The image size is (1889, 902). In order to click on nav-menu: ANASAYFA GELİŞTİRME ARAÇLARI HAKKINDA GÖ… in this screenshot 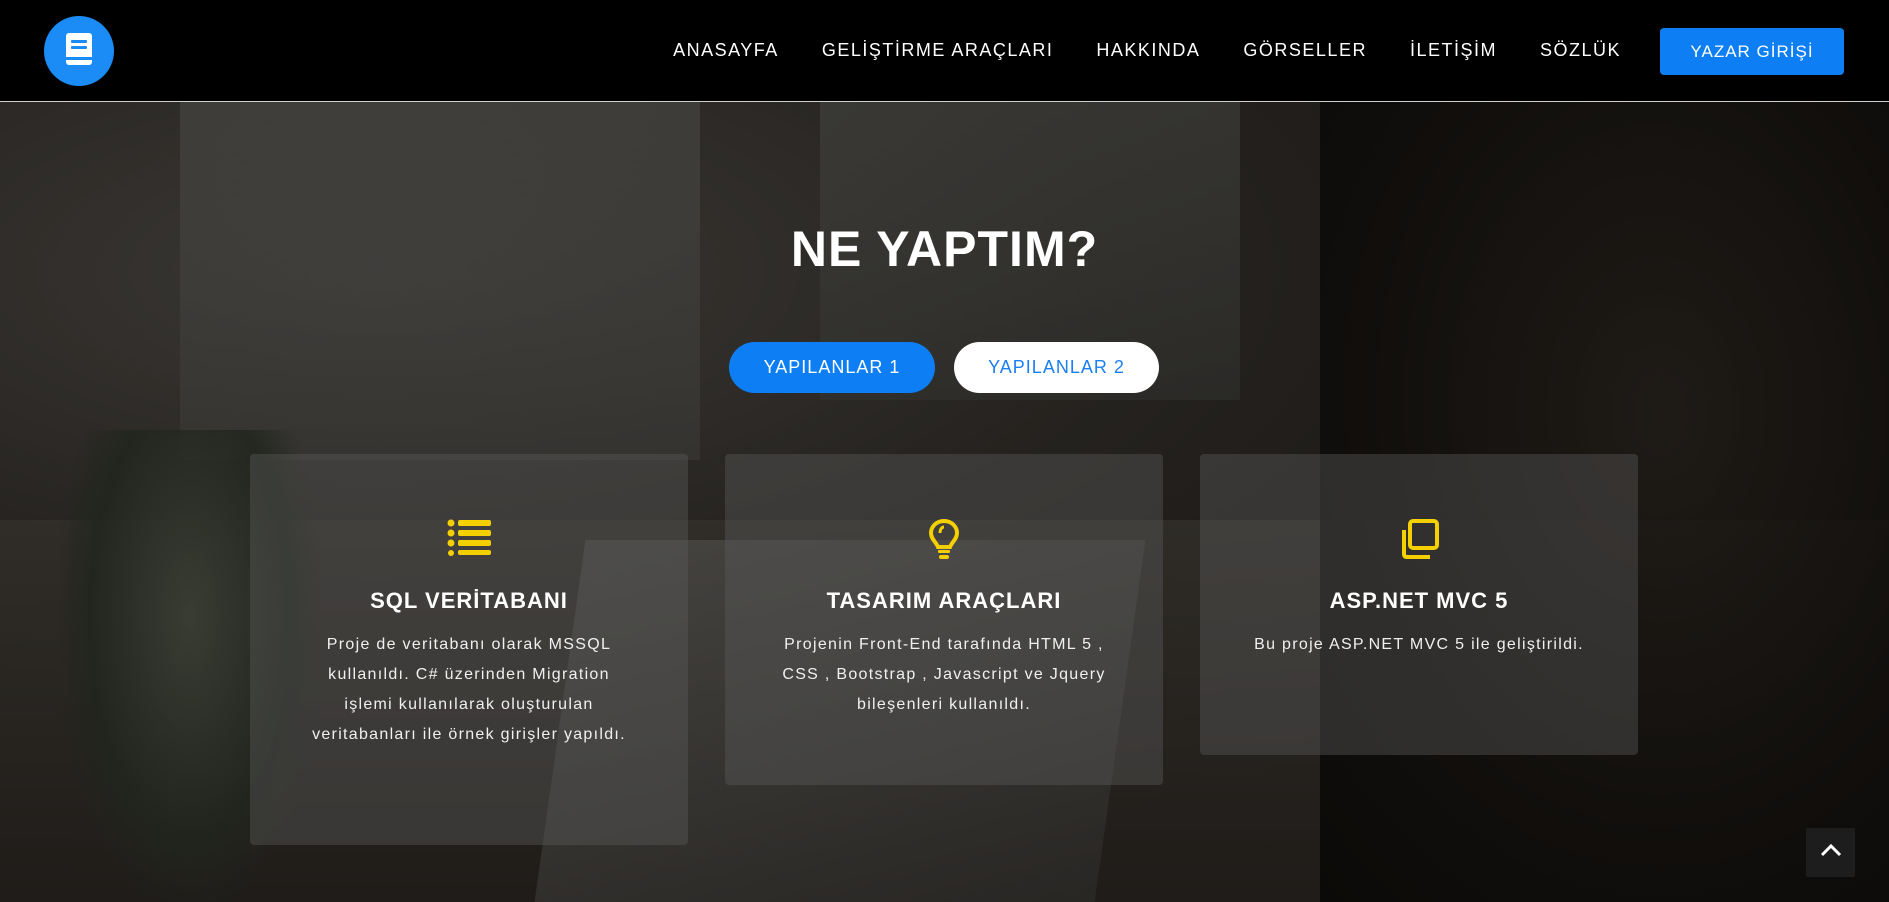, I will do `click(1125, 50)`.